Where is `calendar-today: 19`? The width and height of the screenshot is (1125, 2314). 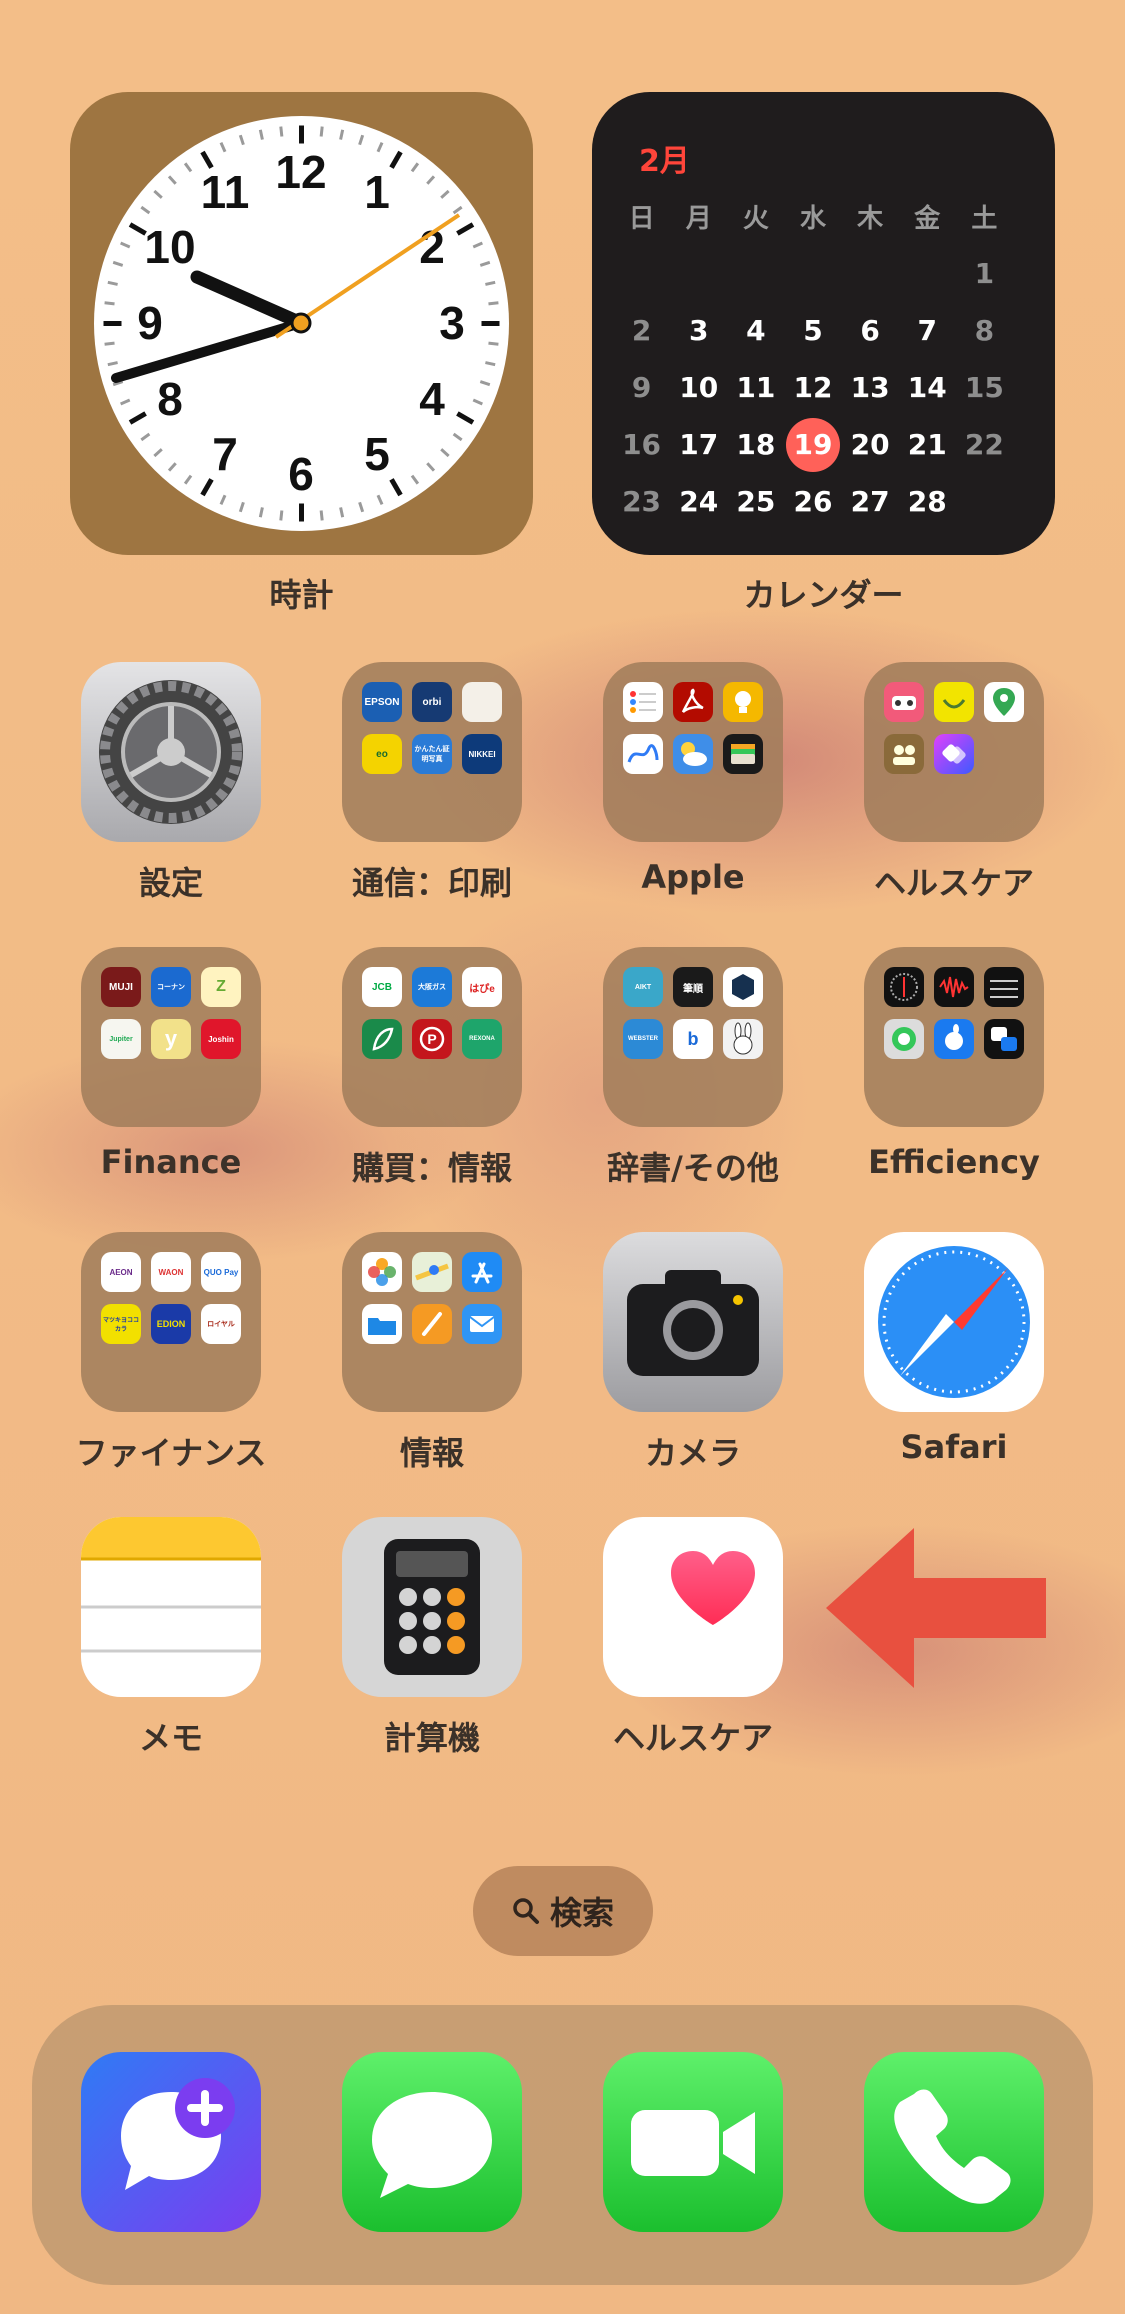 calendar-today: 19 is located at coordinates (812, 444).